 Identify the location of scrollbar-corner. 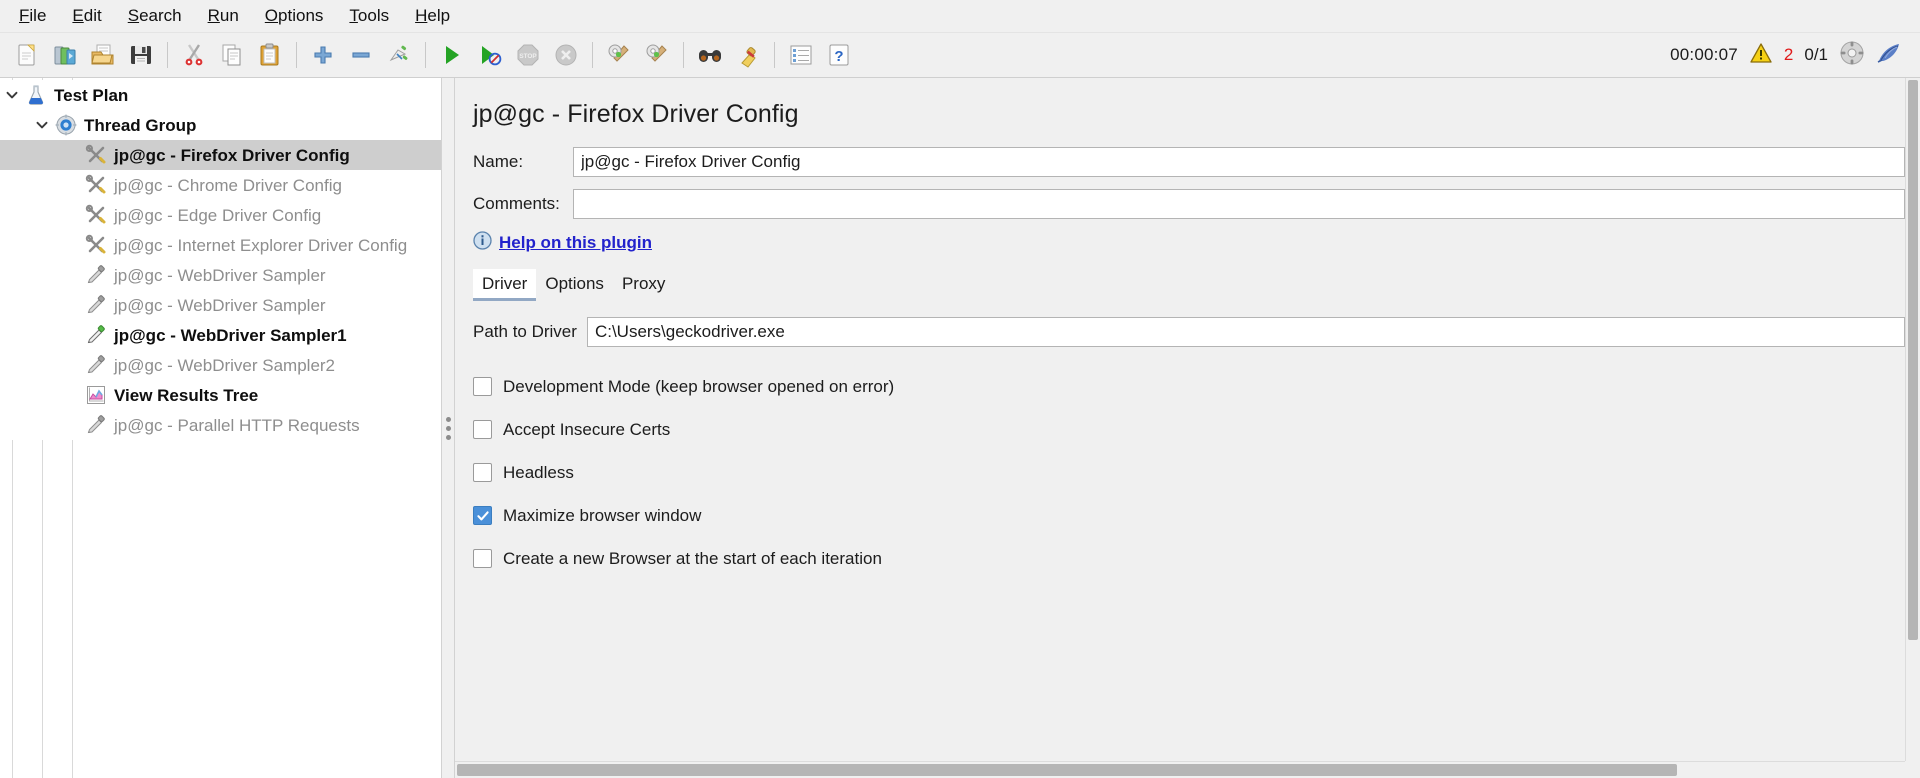
(1912, 769).